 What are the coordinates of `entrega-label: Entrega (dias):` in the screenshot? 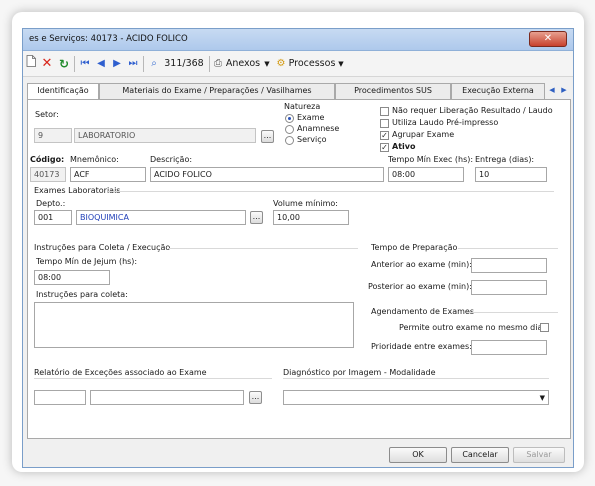 It's located at (505, 159).